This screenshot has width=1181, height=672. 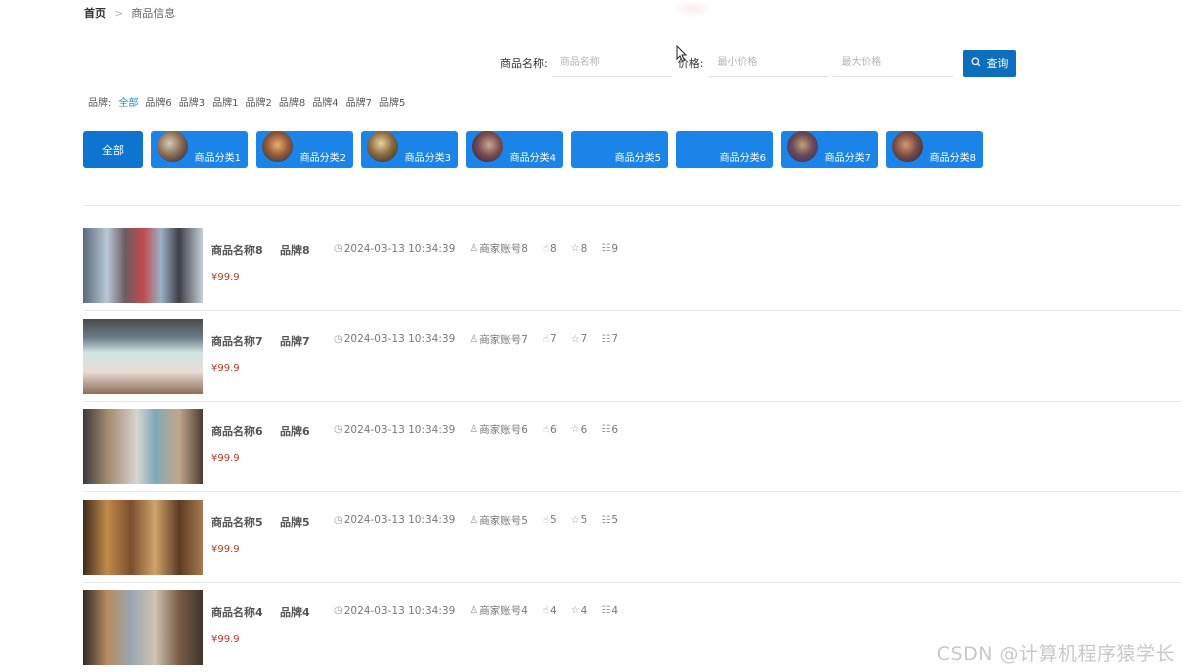 I want to click on product-name: 商品名称5, so click(x=237, y=522).